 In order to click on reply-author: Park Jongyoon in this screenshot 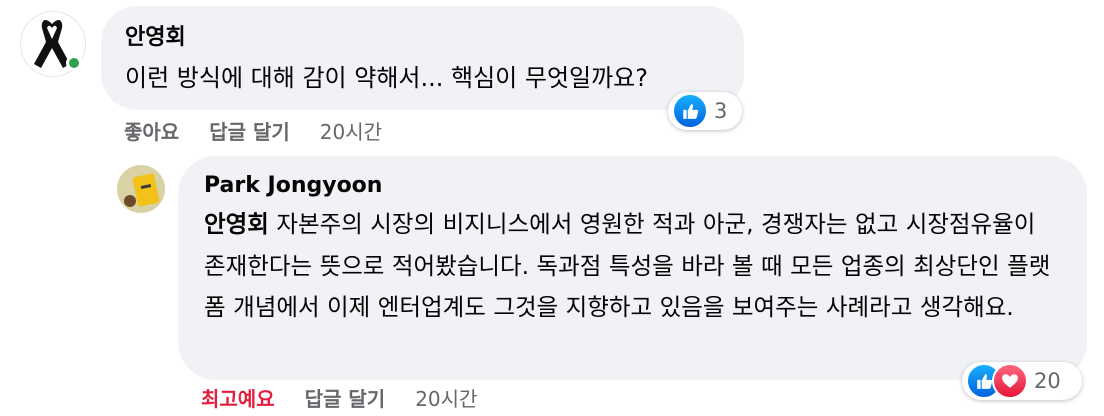, I will do `click(632, 186)`.